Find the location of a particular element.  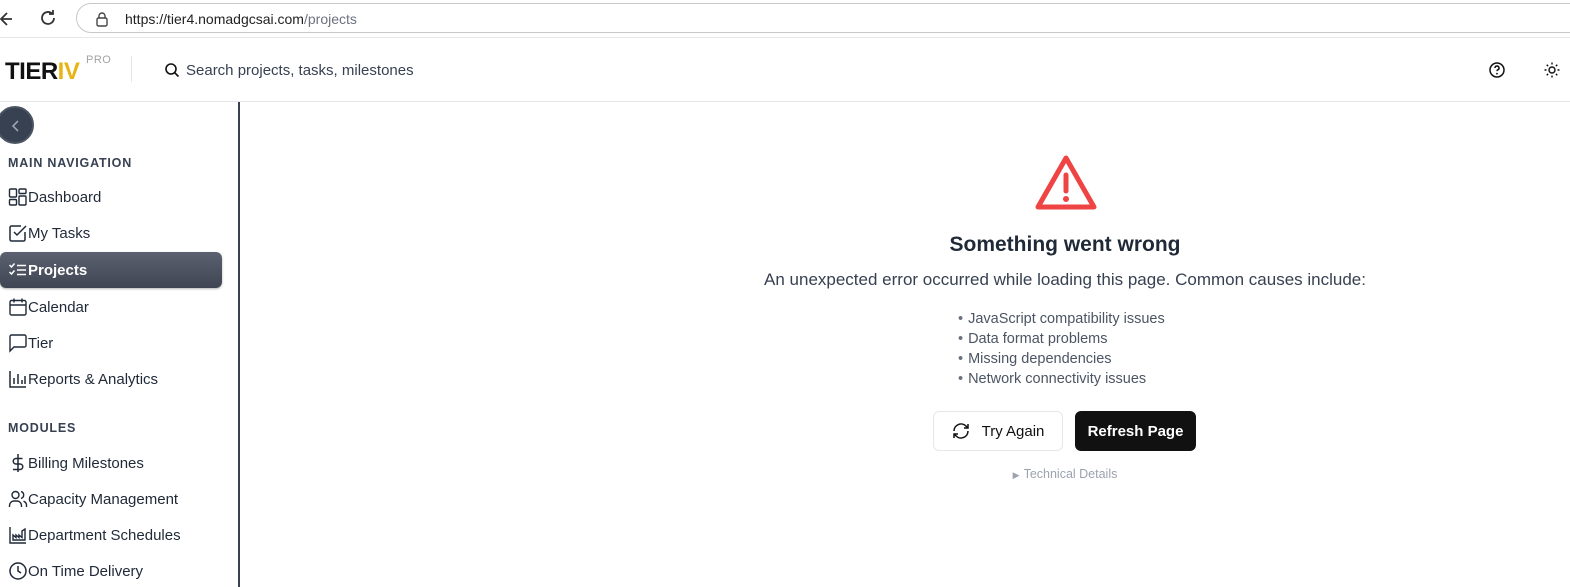

url-path: /projects is located at coordinates (330, 19).